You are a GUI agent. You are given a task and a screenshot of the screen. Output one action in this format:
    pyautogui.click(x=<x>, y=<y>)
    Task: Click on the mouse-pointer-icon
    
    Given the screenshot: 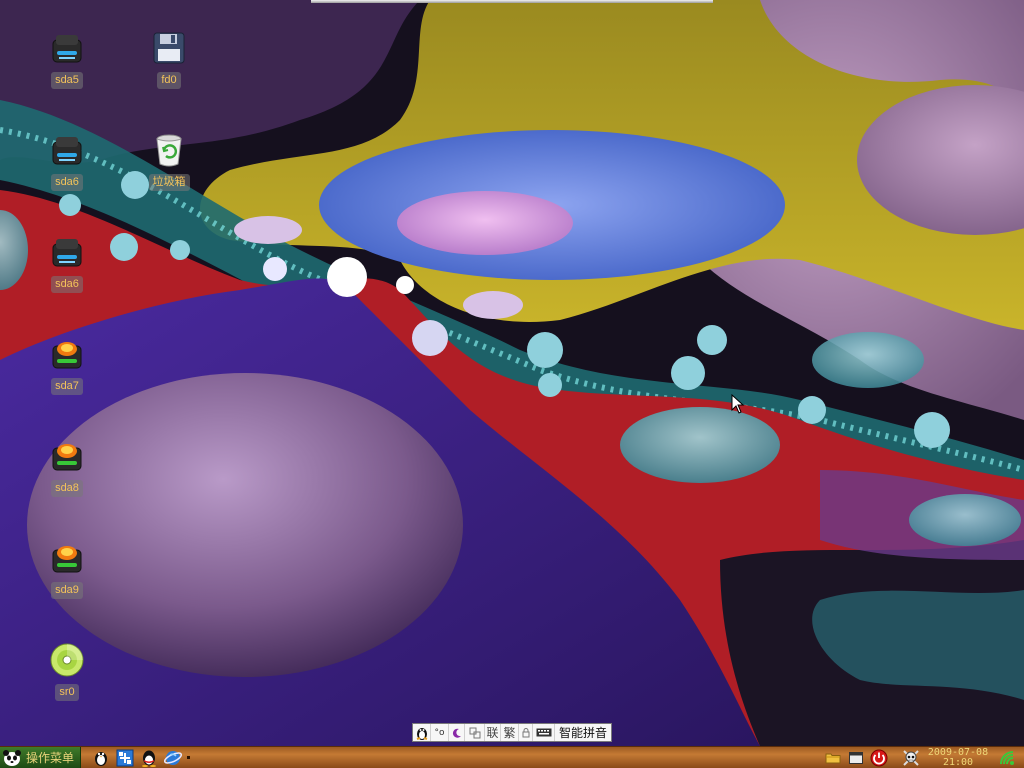 What is the action you would take?
    pyautogui.click(x=738, y=404)
    